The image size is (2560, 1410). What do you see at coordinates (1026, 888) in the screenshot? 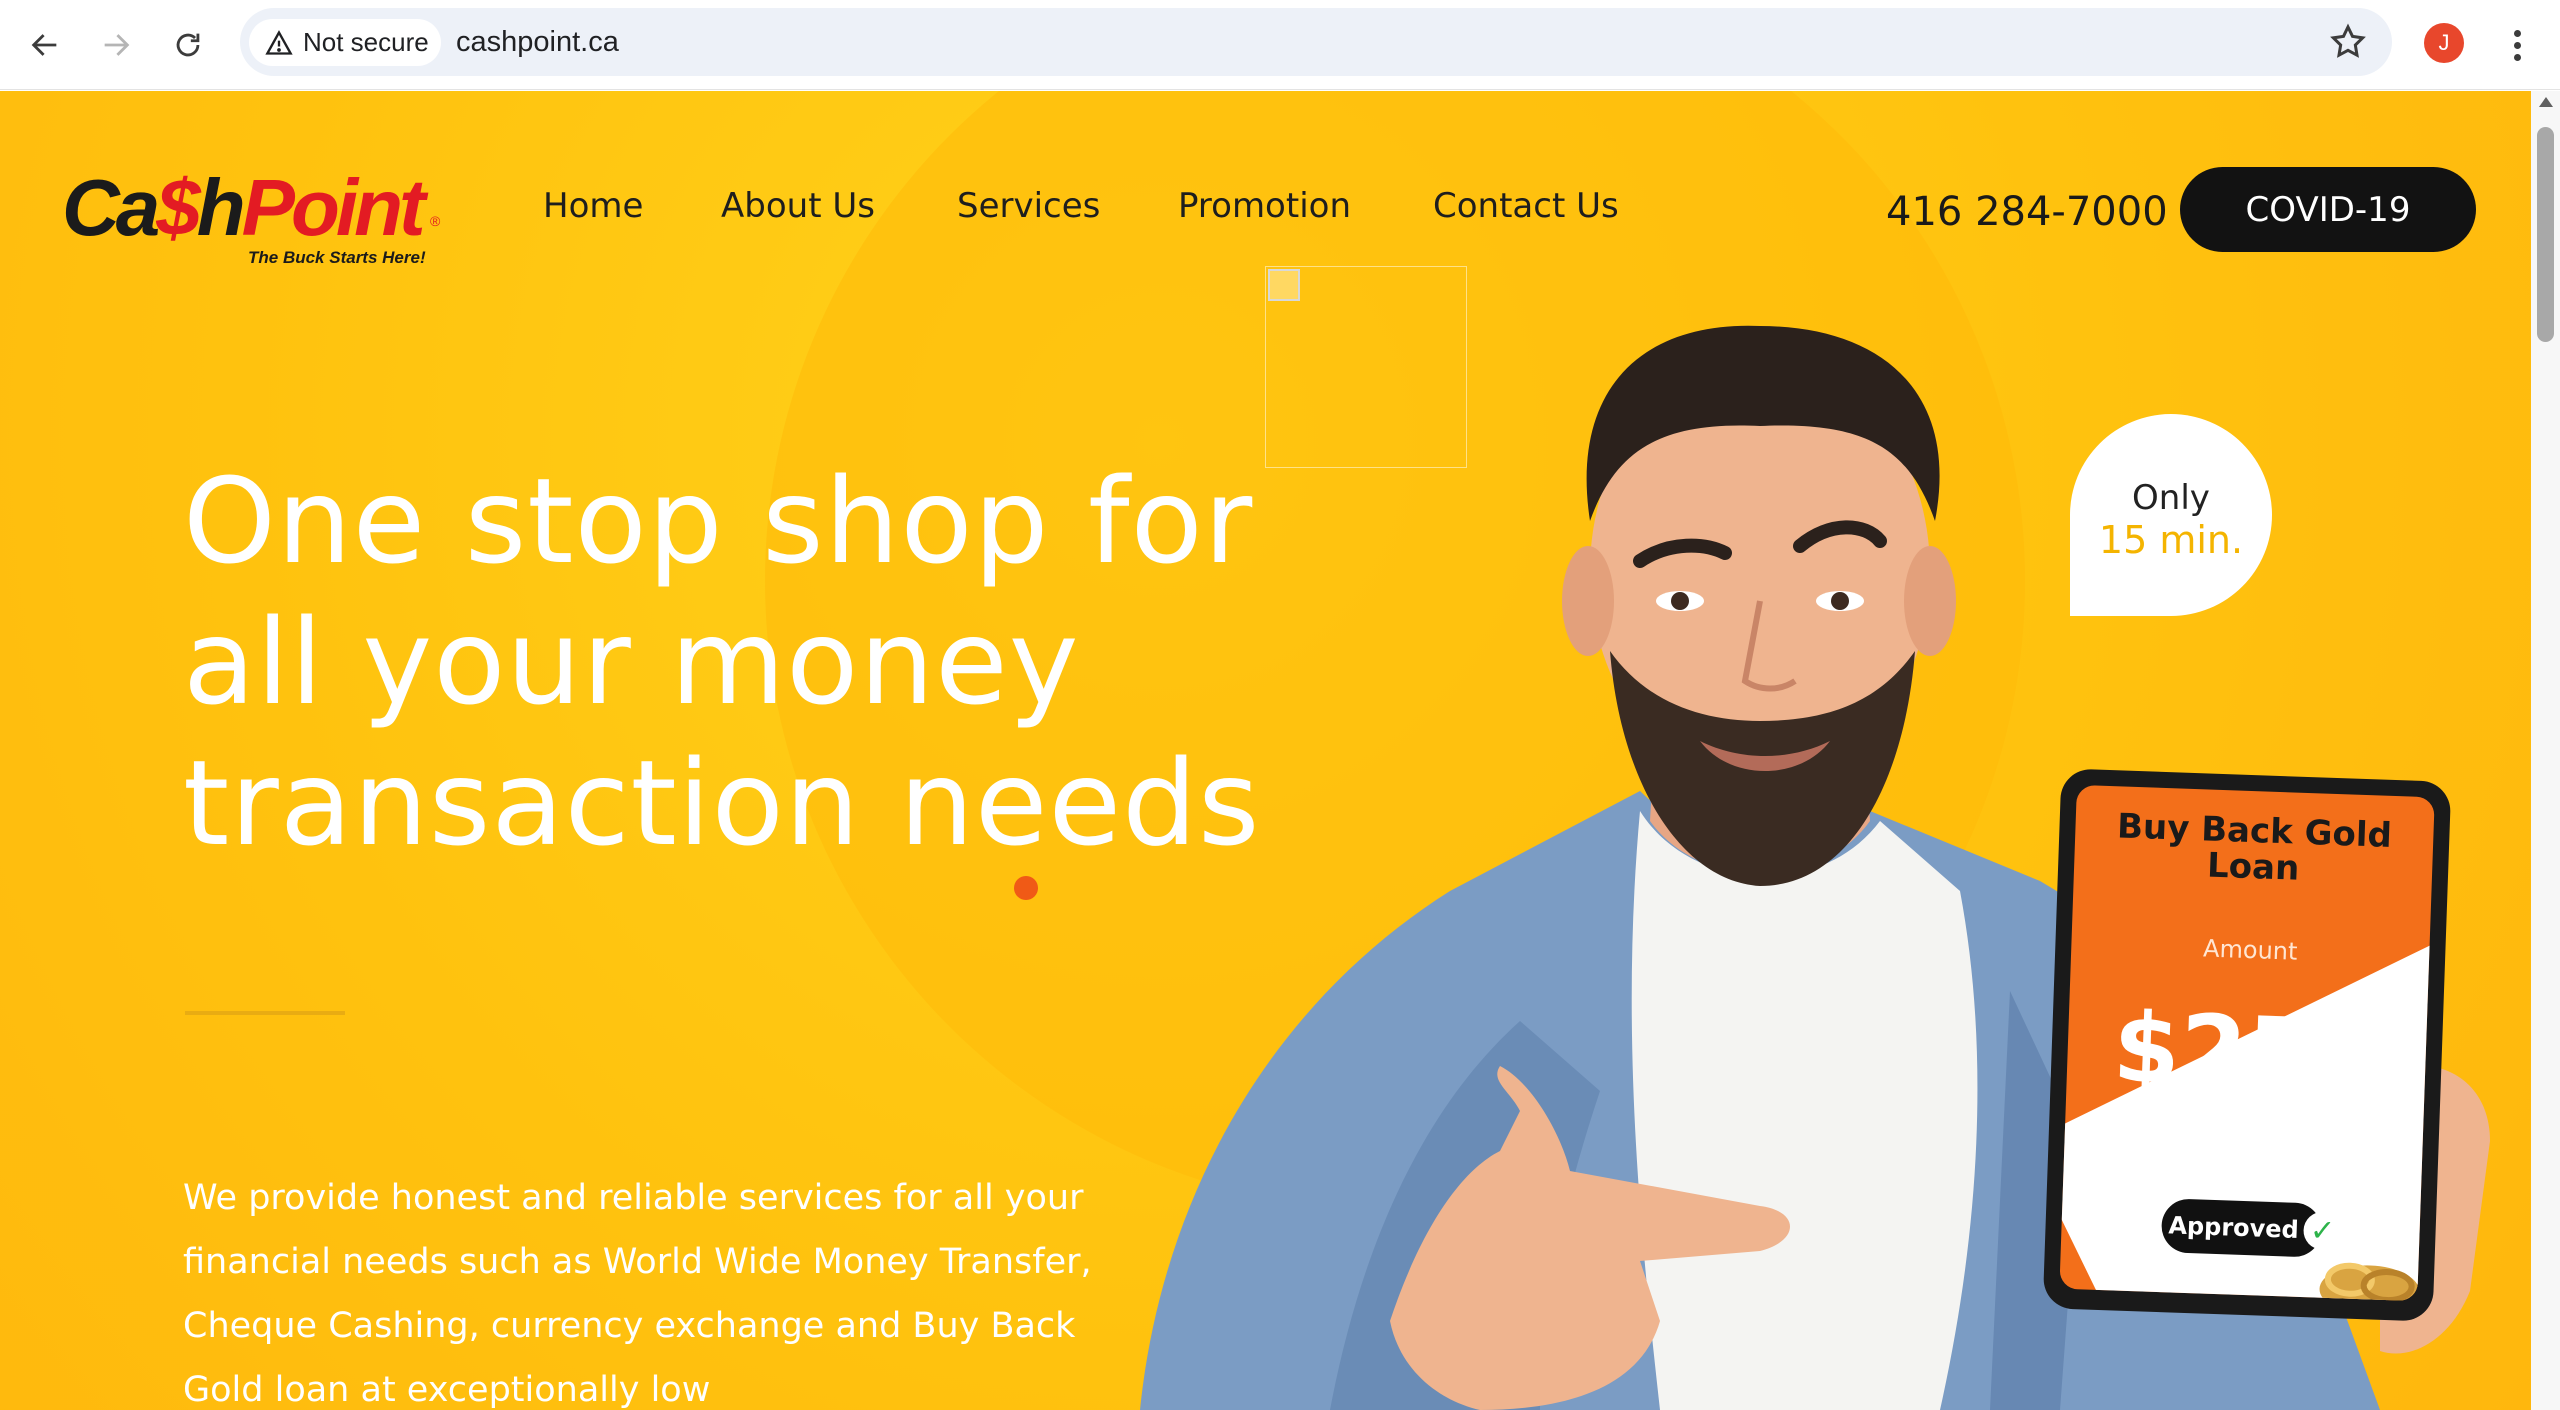
I see `orange-dot-decoration` at bounding box center [1026, 888].